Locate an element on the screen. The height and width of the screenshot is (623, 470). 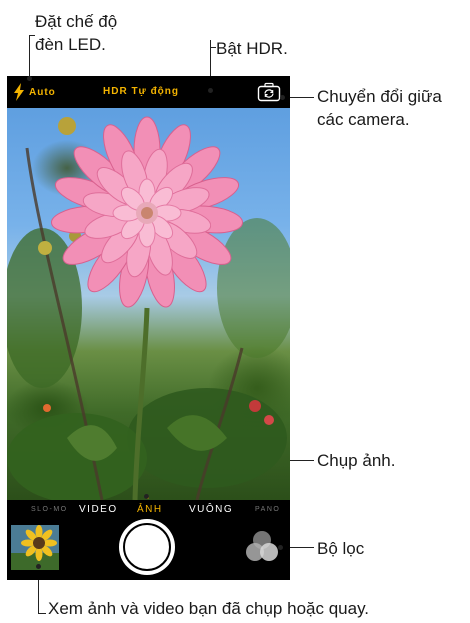
callout-led-line2: đèn LED. is located at coordinates (70, 44).